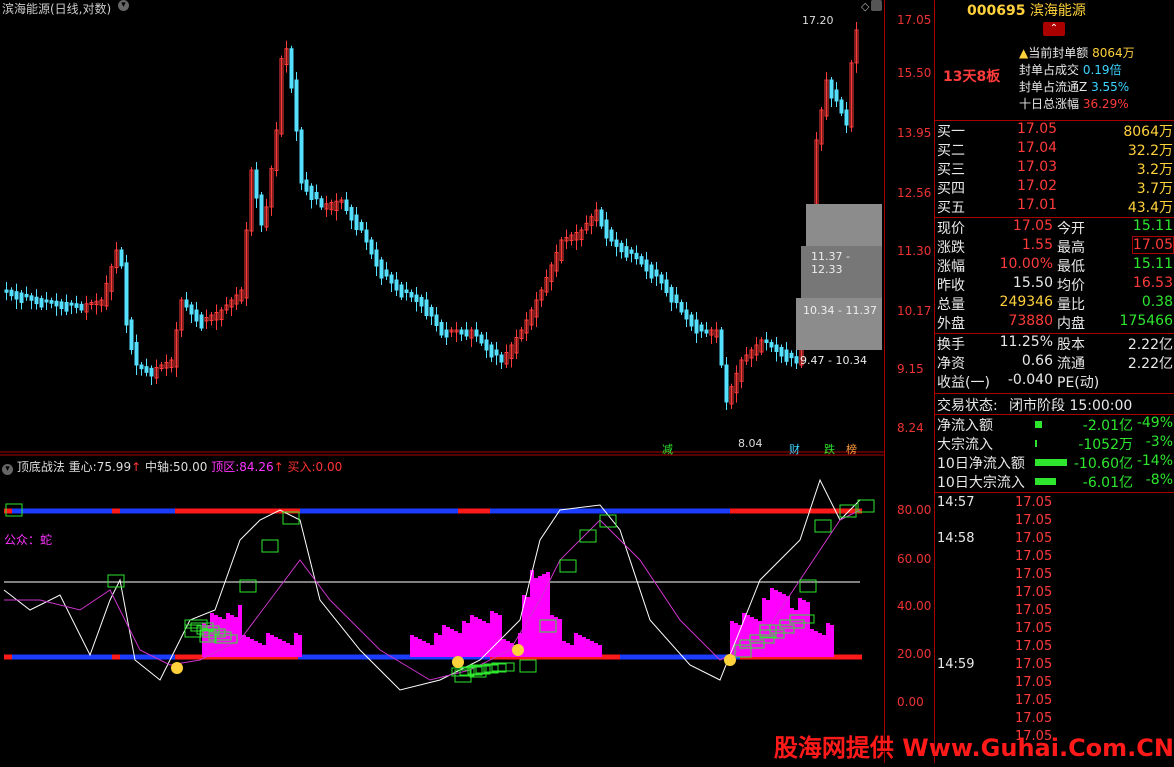 The height and width of the screenshot is (767, 1174). Describe the element at coordinates (1054, 29) in the screenshot. I see `collapse-icon: ⌃` at that location.